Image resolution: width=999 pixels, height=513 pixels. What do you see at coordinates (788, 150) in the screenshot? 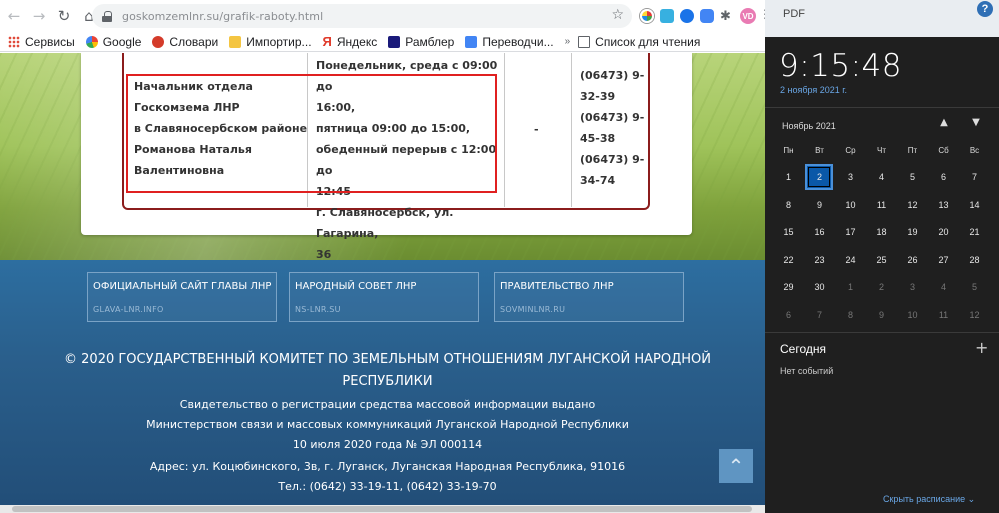
I see `weekday-label: Пн` at bounding box center [788, 150].